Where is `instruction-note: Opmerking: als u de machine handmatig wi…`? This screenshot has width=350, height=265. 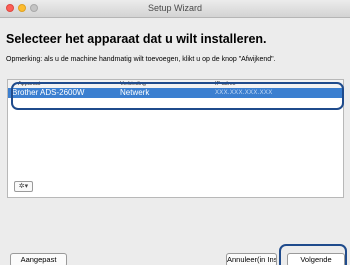
instruction-note: Opmerking: als u de machine handmatig wi… is located at coordinates (141, 59).